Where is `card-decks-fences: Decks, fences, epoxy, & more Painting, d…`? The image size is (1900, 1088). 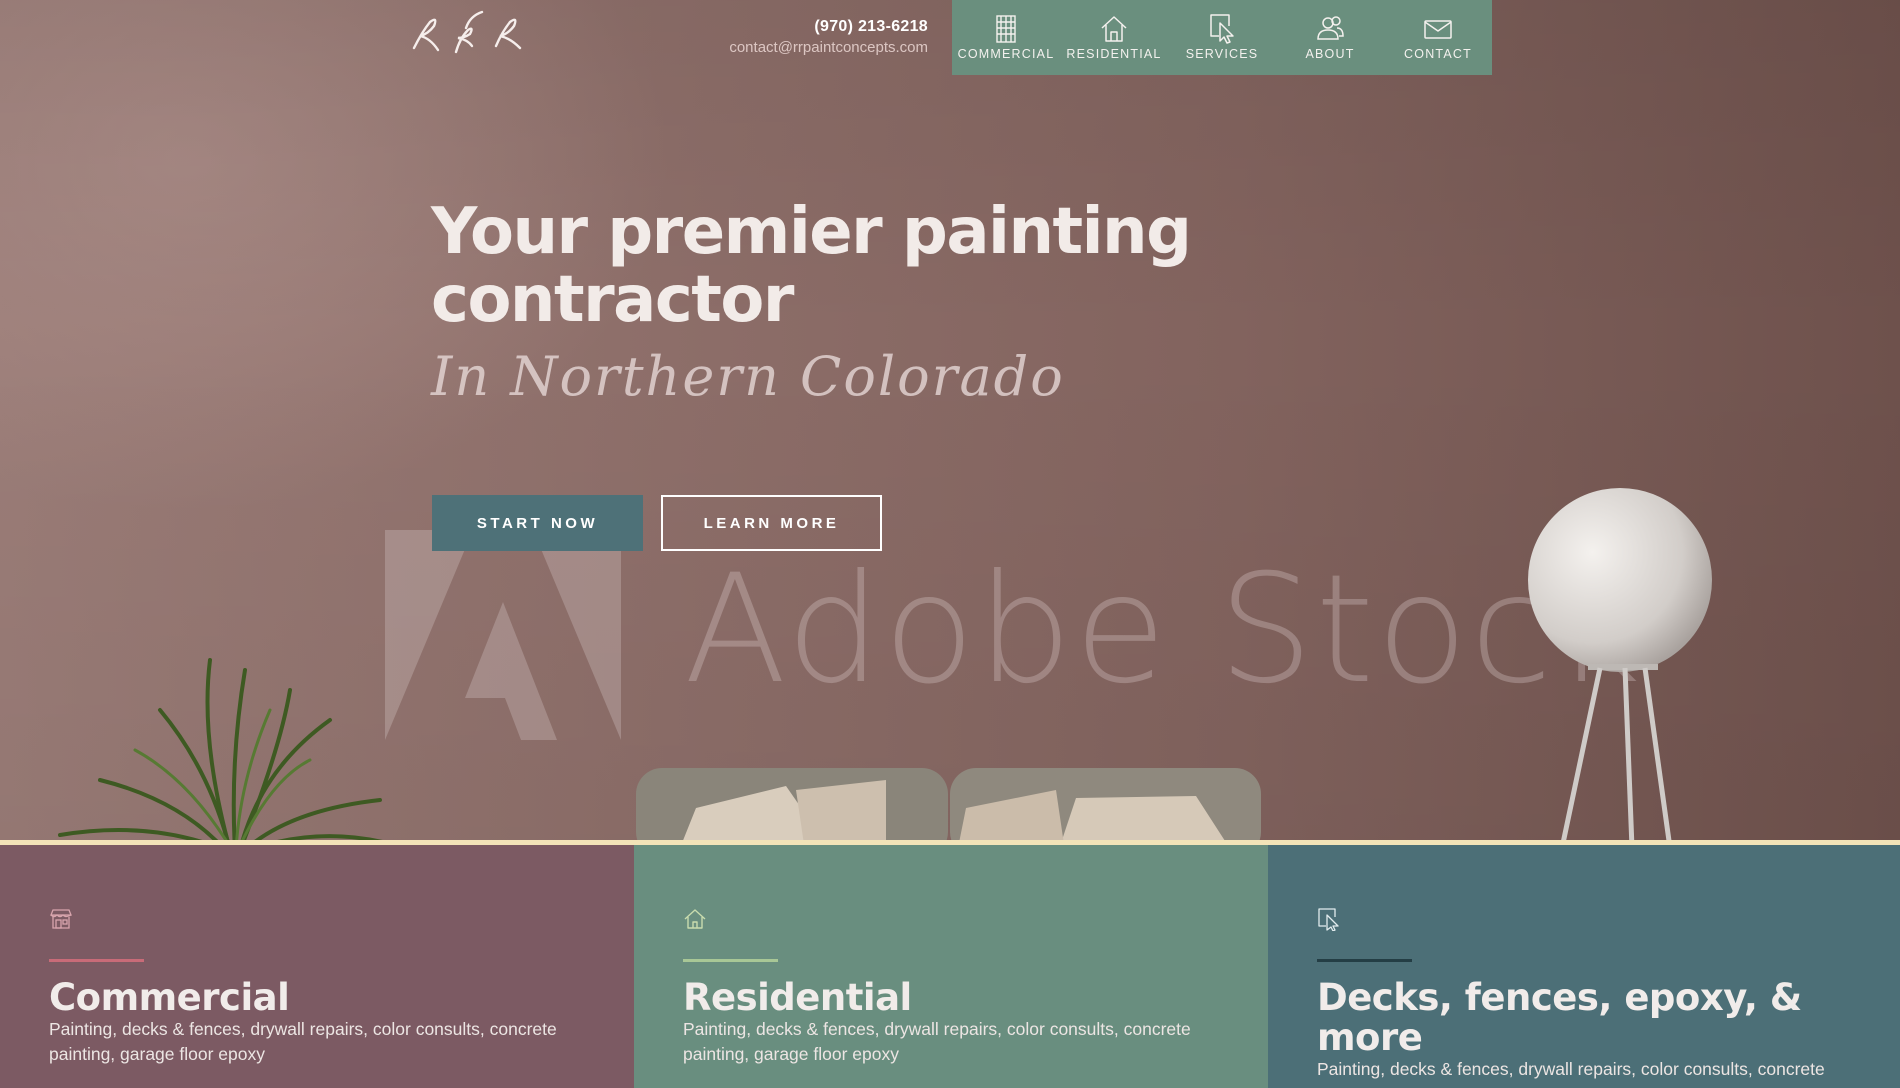
card-decks-fences: Decks, fences, epoxy, & more Painting, d… is located at coordinates (1584, 966).